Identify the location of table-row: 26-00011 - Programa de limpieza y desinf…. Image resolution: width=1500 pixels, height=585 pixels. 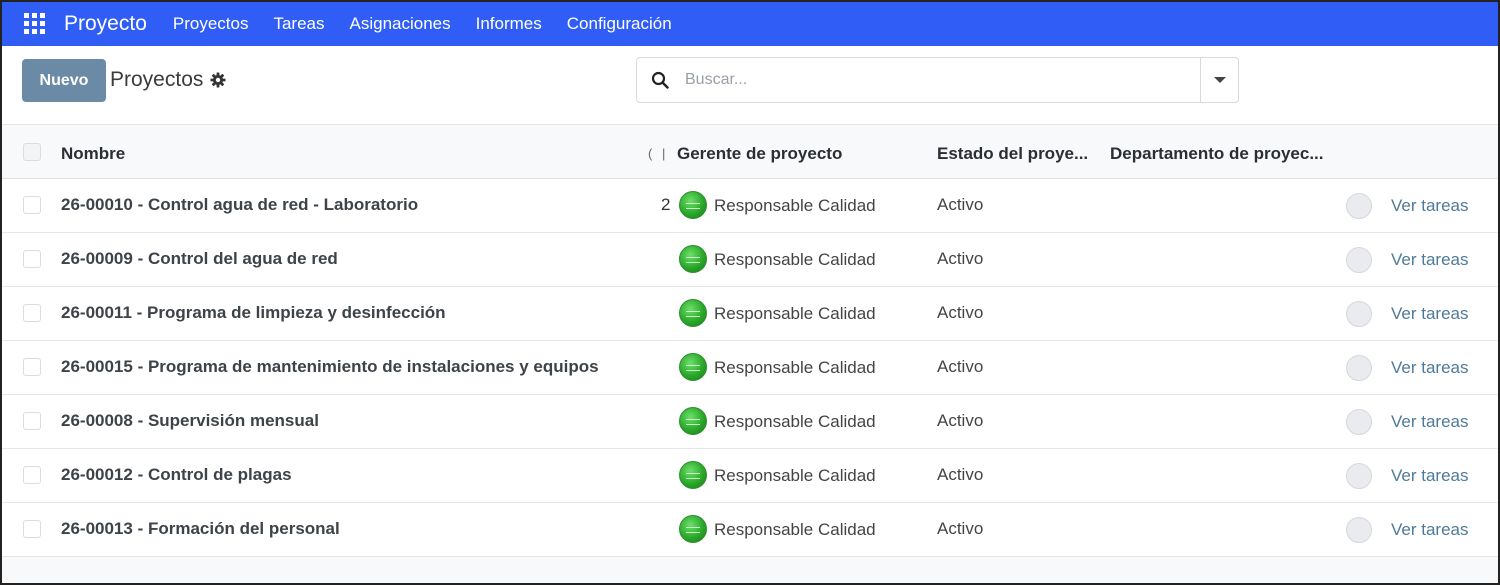
(750, 314).